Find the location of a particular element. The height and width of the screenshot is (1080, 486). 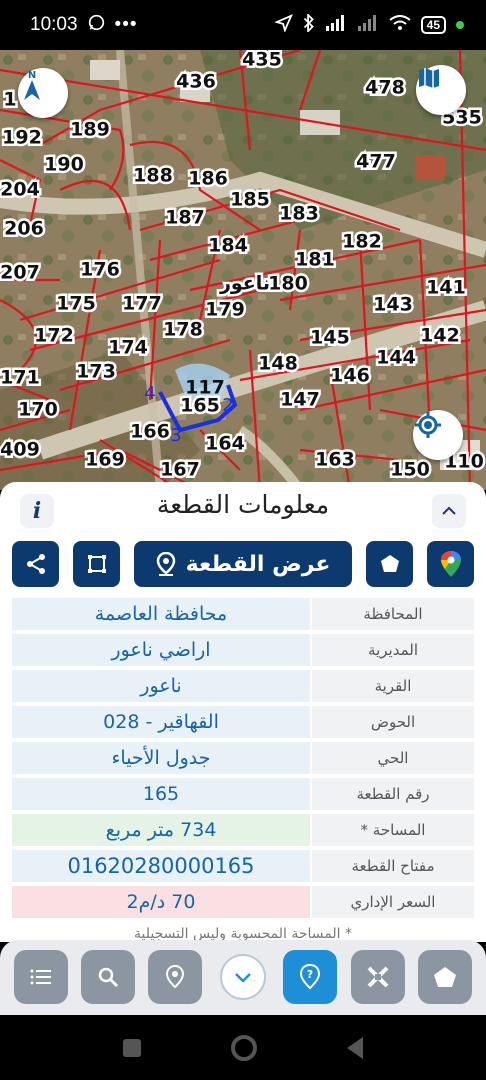

parcel-label-186: 186 is located at coordinates (208, 179).